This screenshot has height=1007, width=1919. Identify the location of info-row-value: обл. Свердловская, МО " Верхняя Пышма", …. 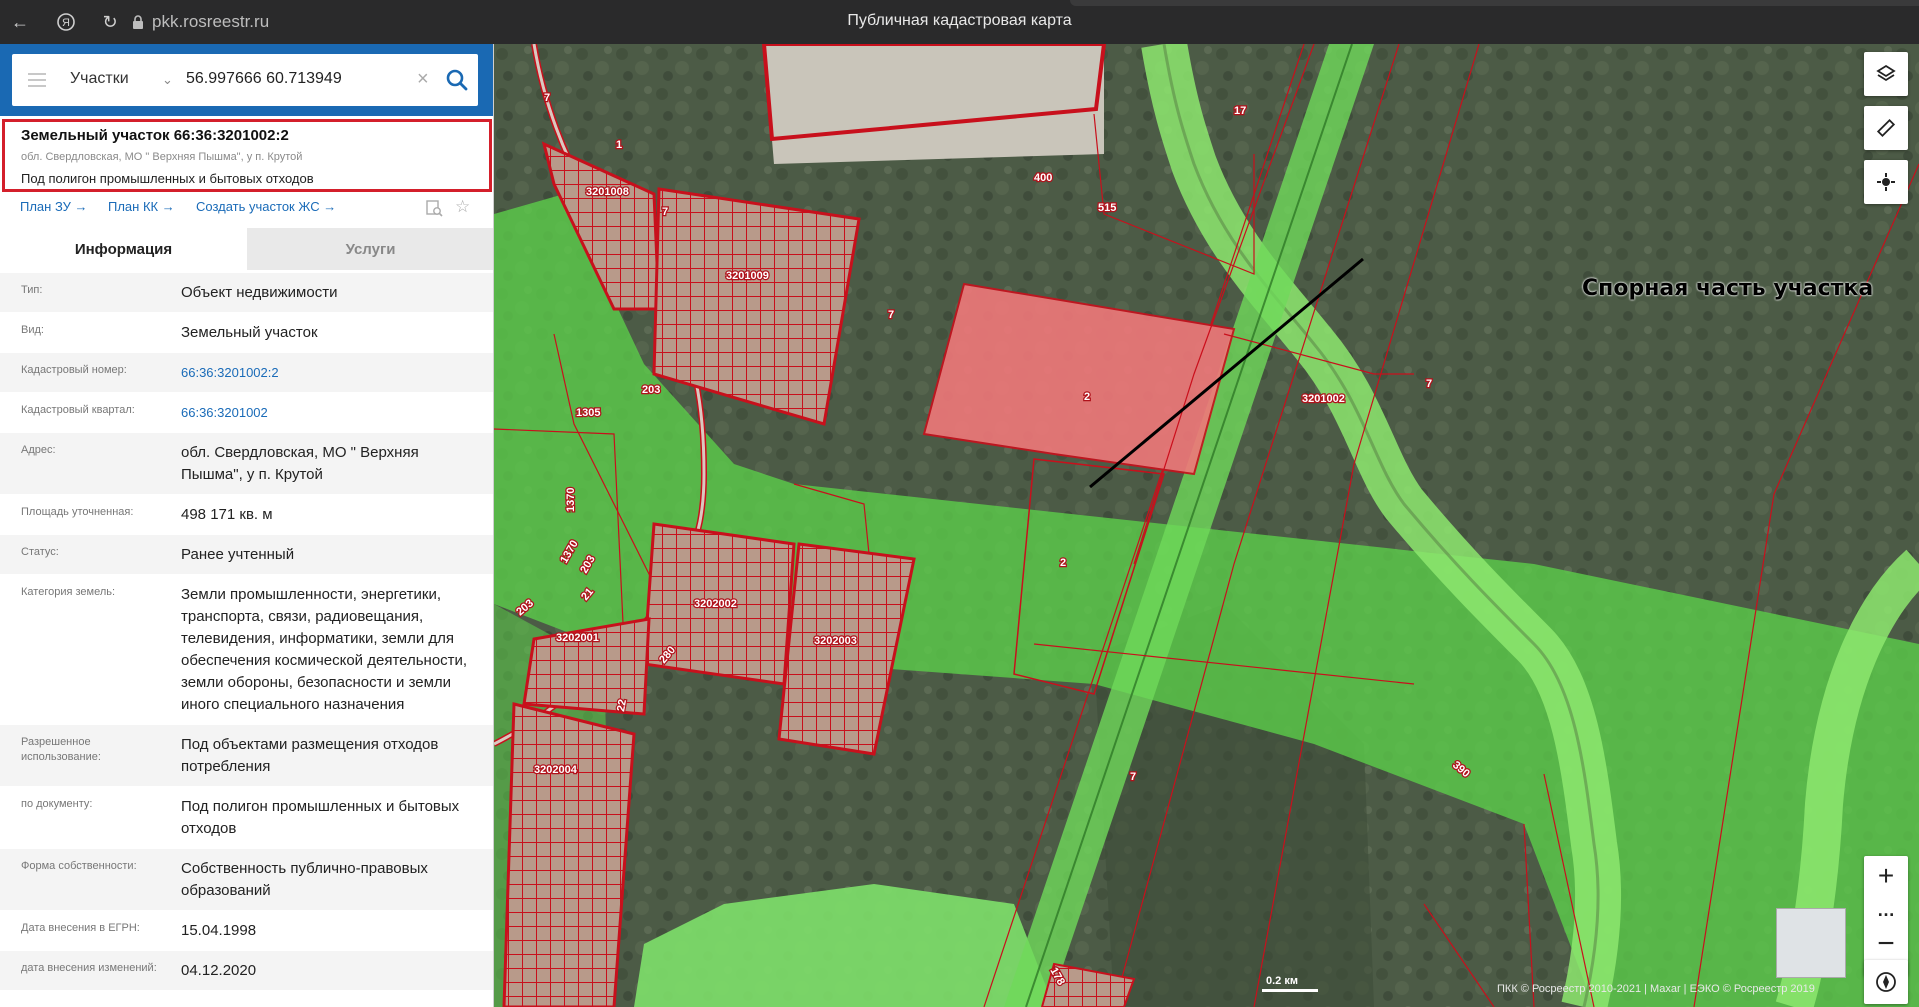
(300, 463).